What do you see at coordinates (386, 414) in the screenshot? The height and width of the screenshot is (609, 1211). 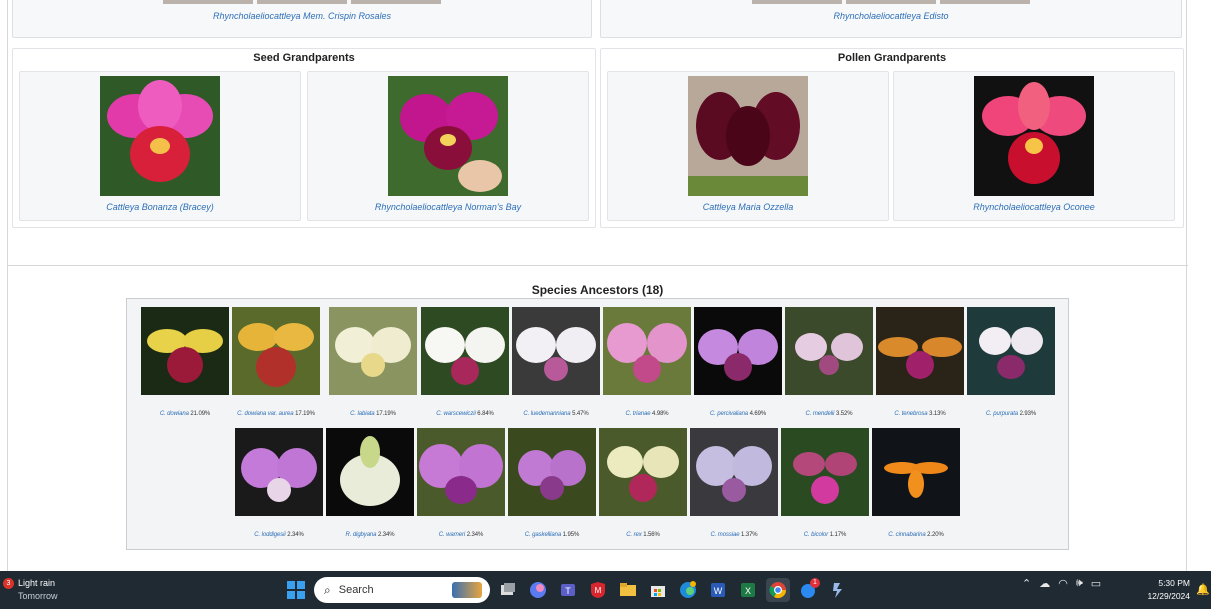 I see `species-percent: 17.19%` at bounding box center [386, 414].